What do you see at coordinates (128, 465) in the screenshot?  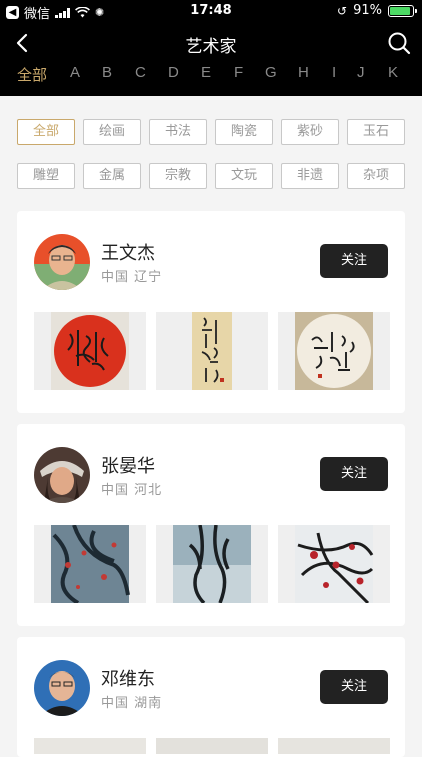 I see `artist-name: 张晏华` at bounding box center [128, 465].